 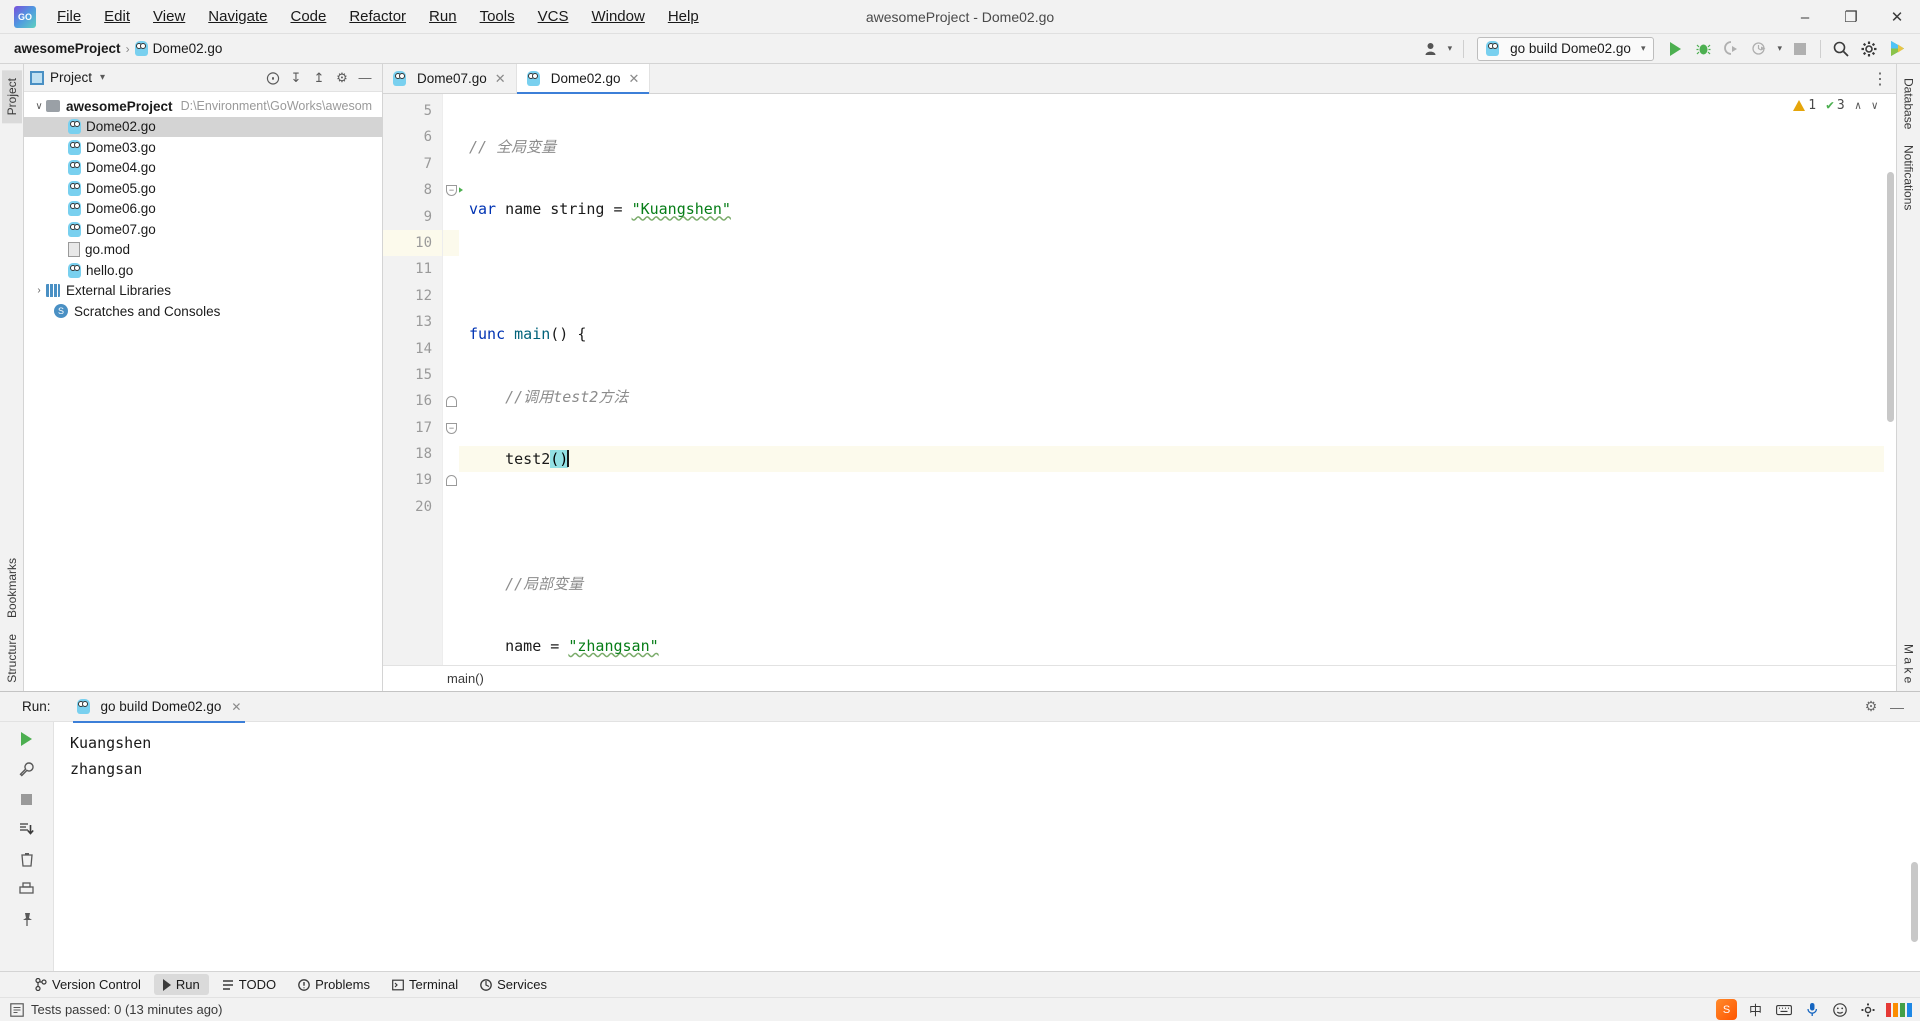 What do you see at coordinates (451, 379) in the screenshot?
I see `code-folding-gutter: − −` at bounding box center [451, 379].